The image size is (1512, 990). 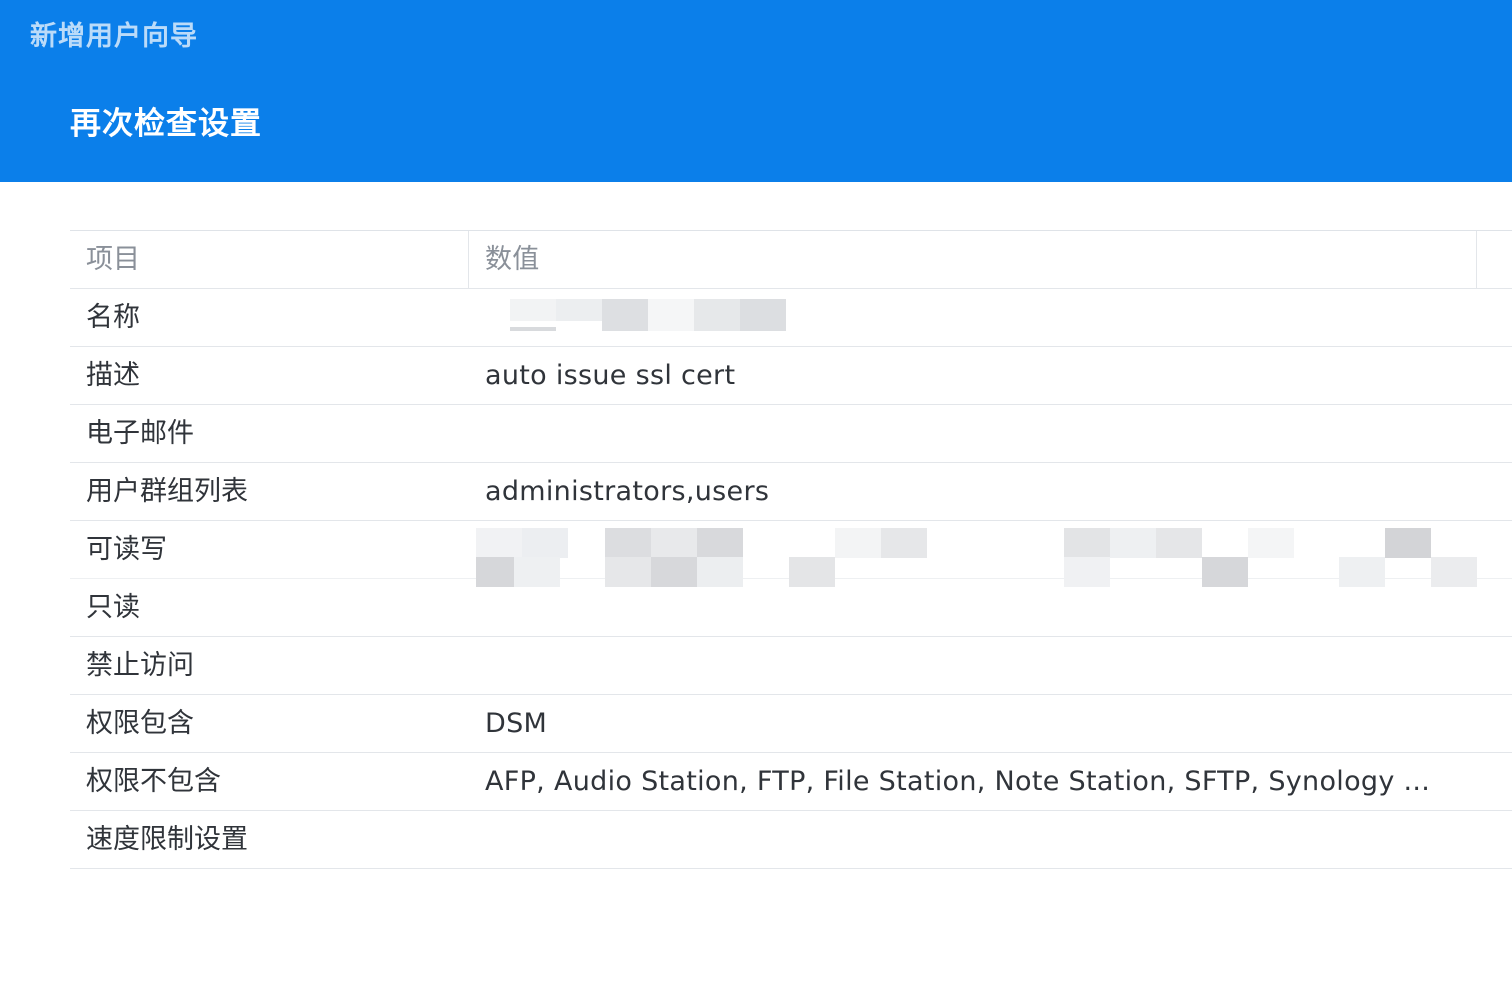 I want to click on row-value: auto issue ssl cert, so click(x=610, y=375).